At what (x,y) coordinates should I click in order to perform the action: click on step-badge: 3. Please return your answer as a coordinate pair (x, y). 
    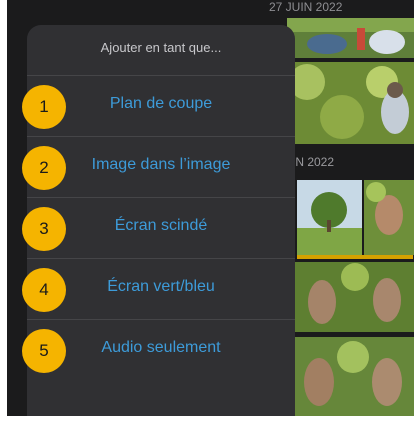
    Looking at the image, I should click on (44, 229).